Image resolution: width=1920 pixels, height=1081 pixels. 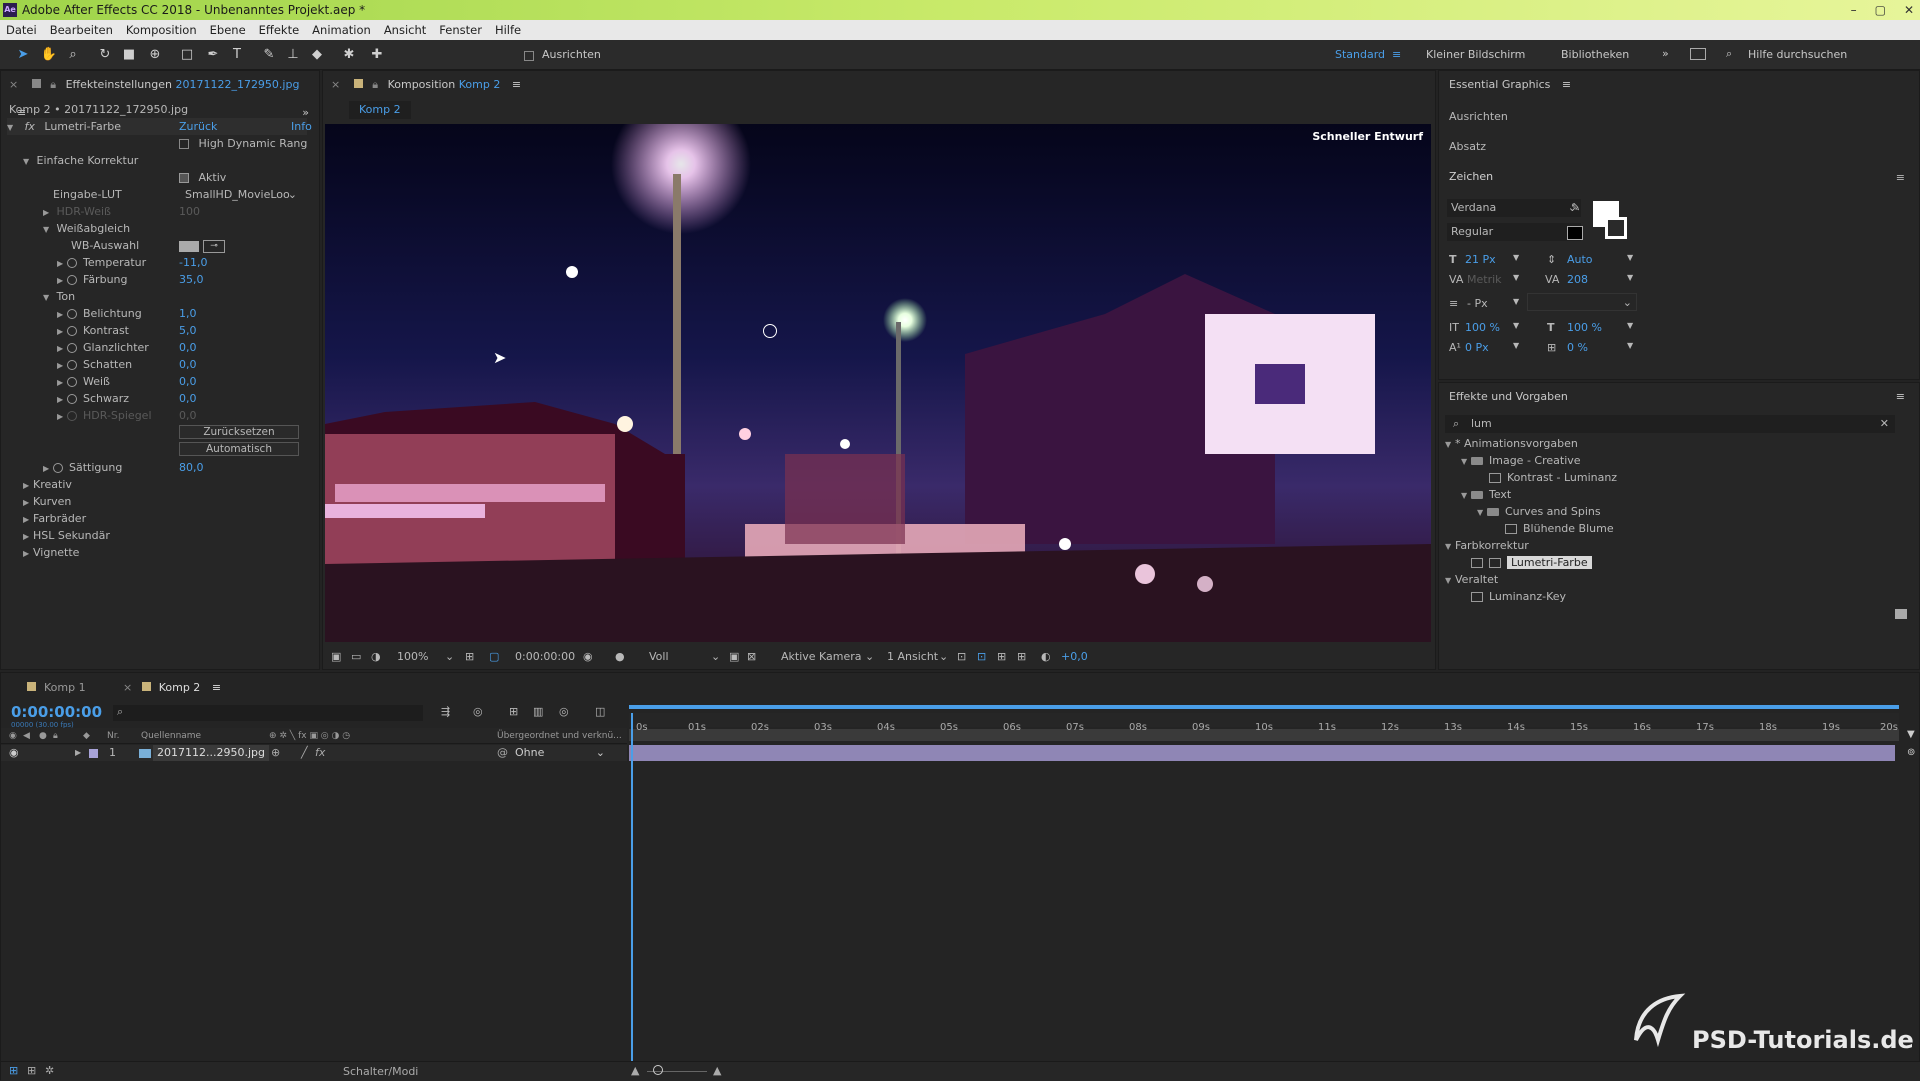 I want to click on reset-button: Zurücksetzen, so click(x=239, y=432).